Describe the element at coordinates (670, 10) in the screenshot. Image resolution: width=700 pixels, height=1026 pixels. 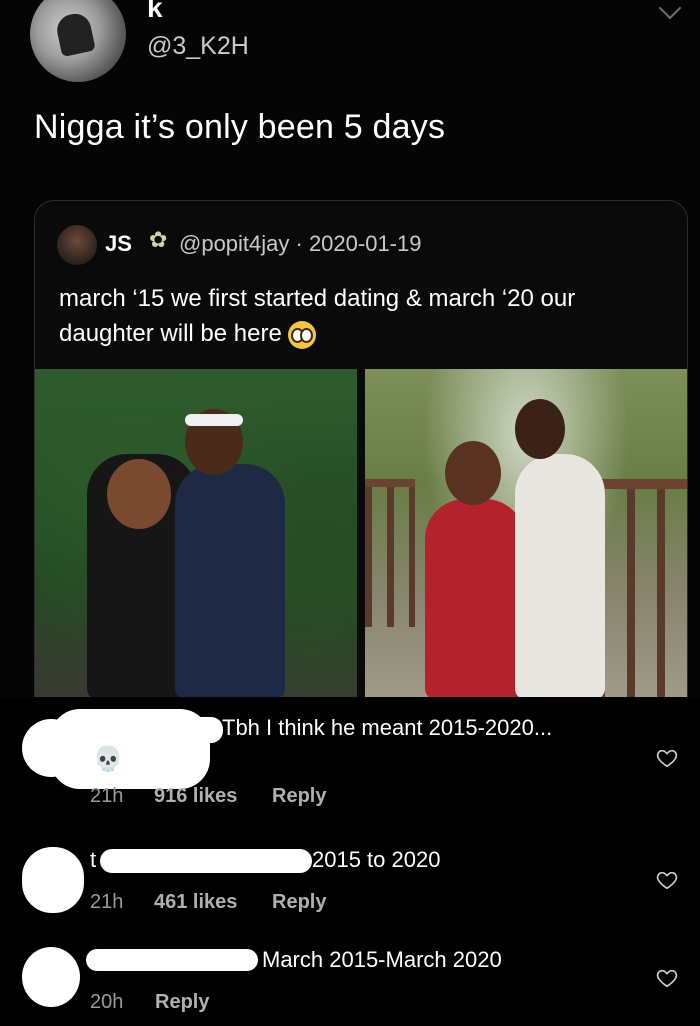
I see `chevron-down-icon` at that location.